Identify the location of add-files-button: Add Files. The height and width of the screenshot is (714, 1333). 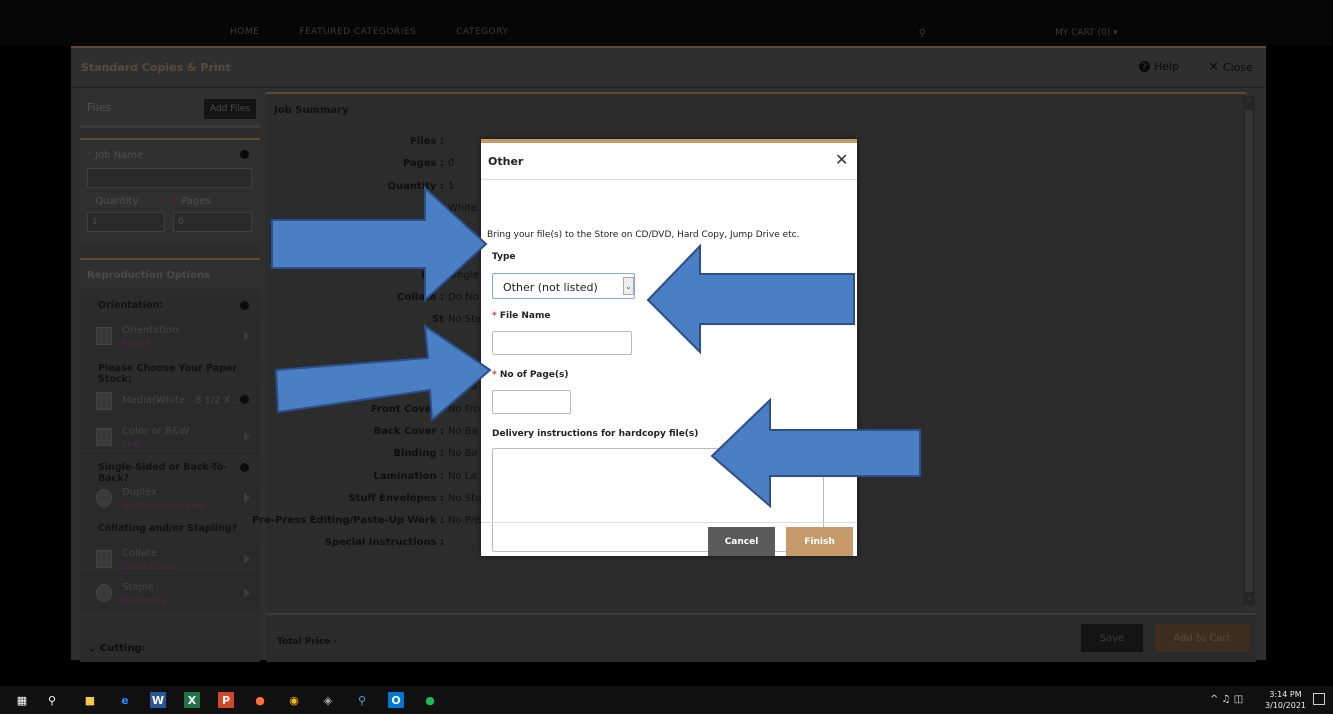
(230, 109).